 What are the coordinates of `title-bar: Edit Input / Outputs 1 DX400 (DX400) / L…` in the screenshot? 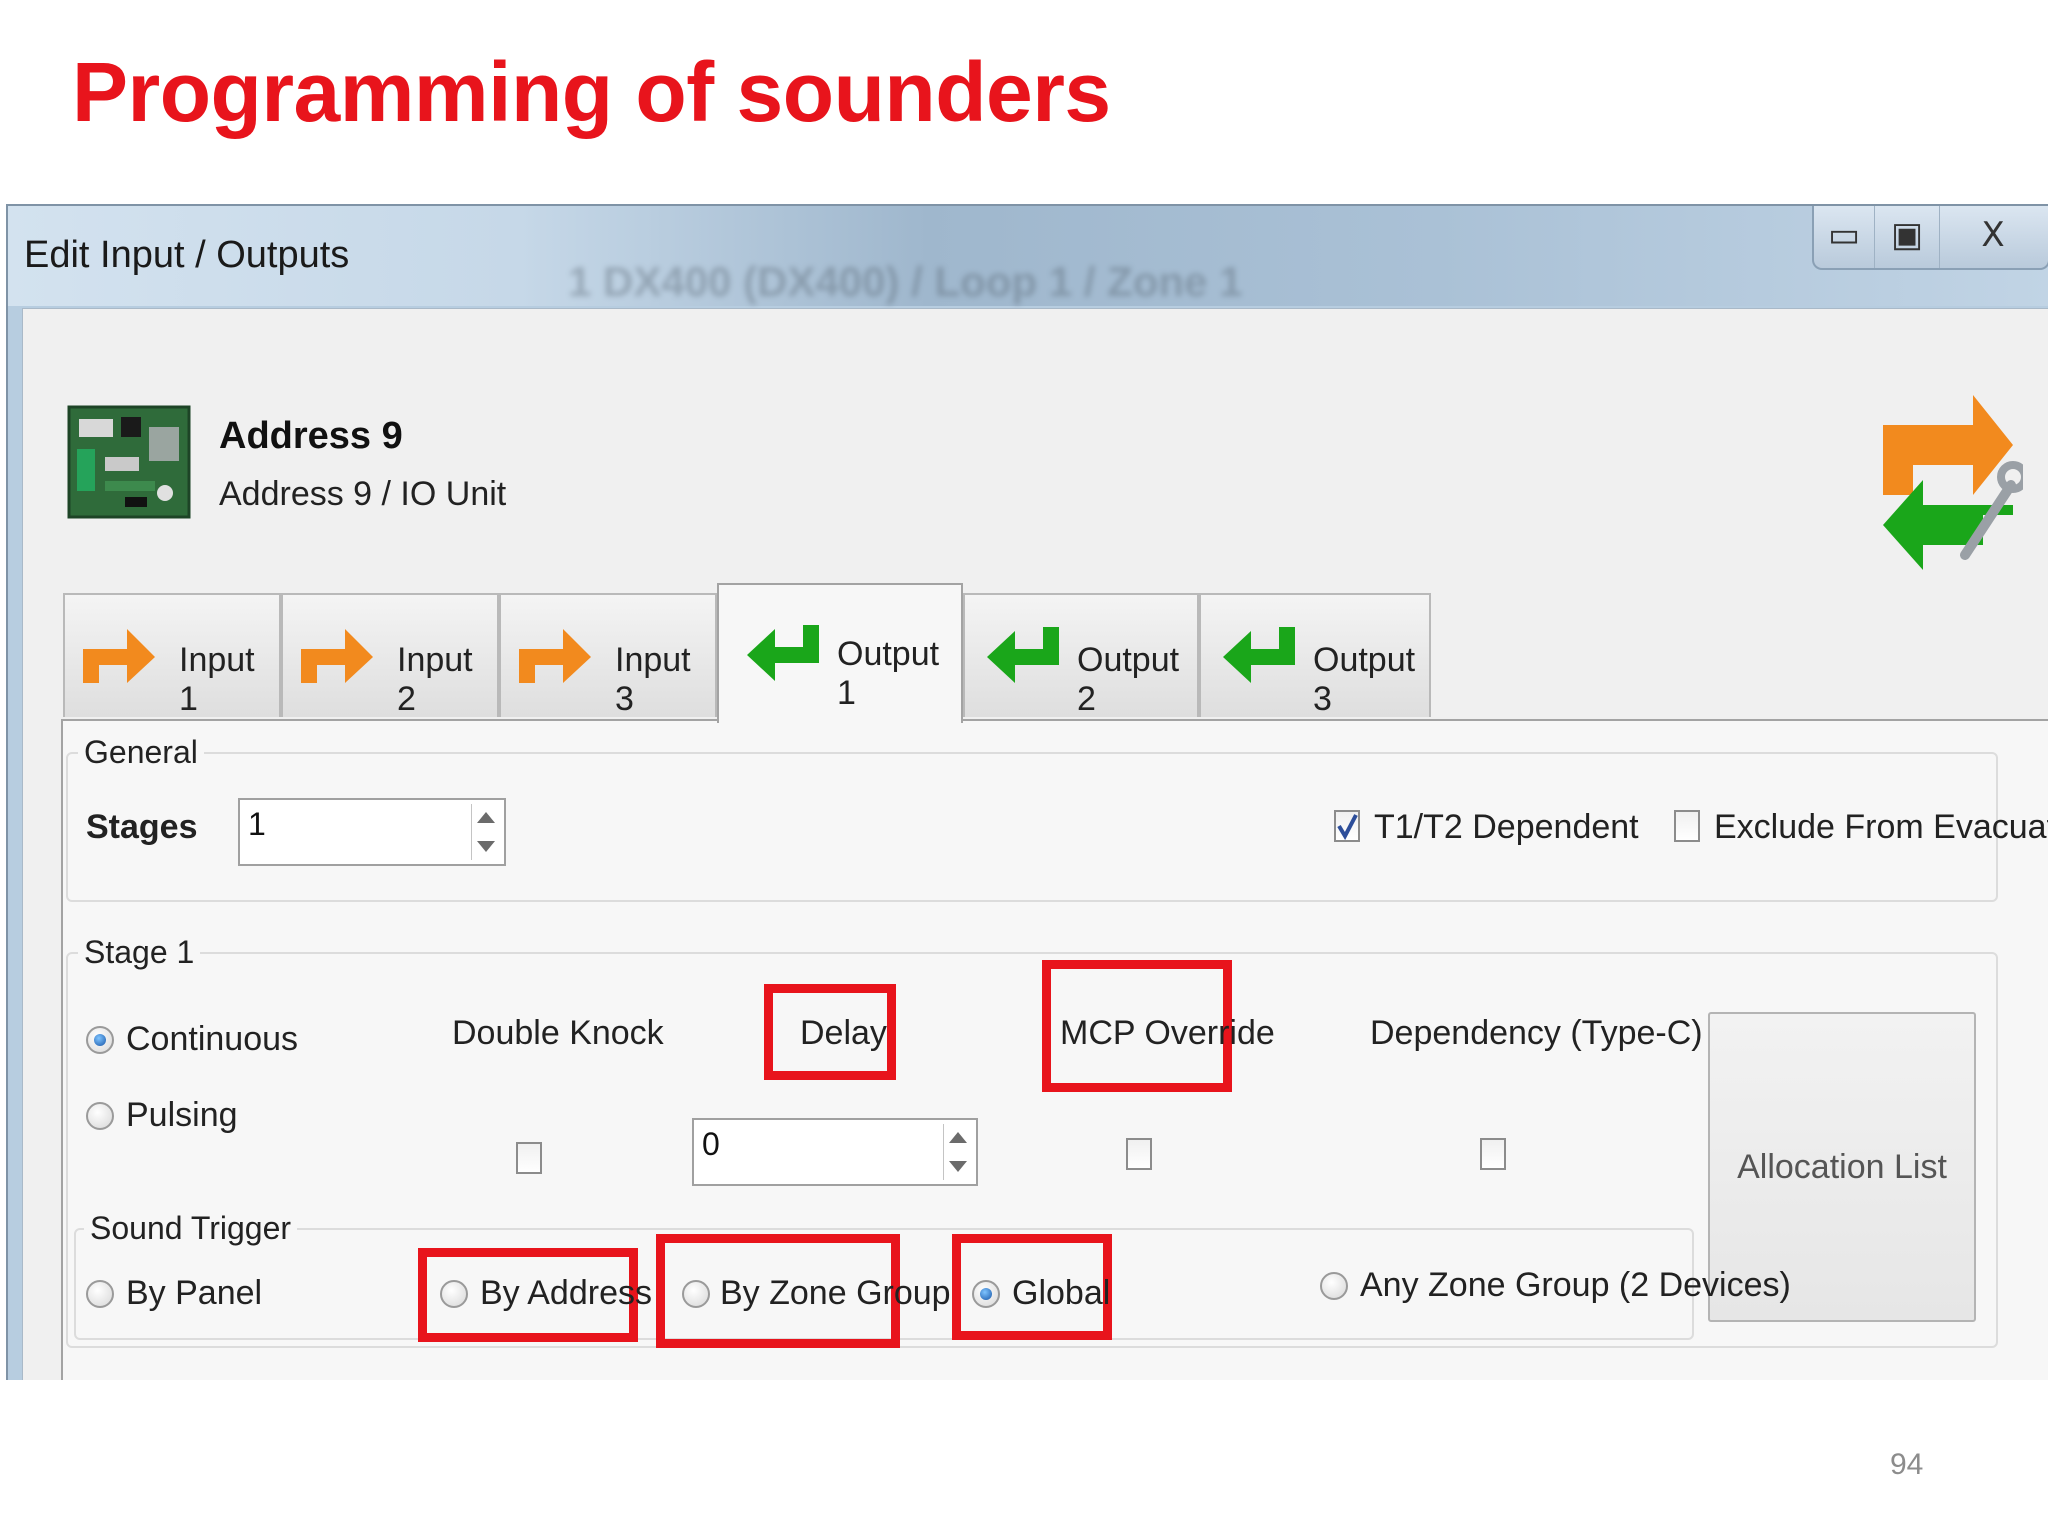 It's located at (1028, 256).